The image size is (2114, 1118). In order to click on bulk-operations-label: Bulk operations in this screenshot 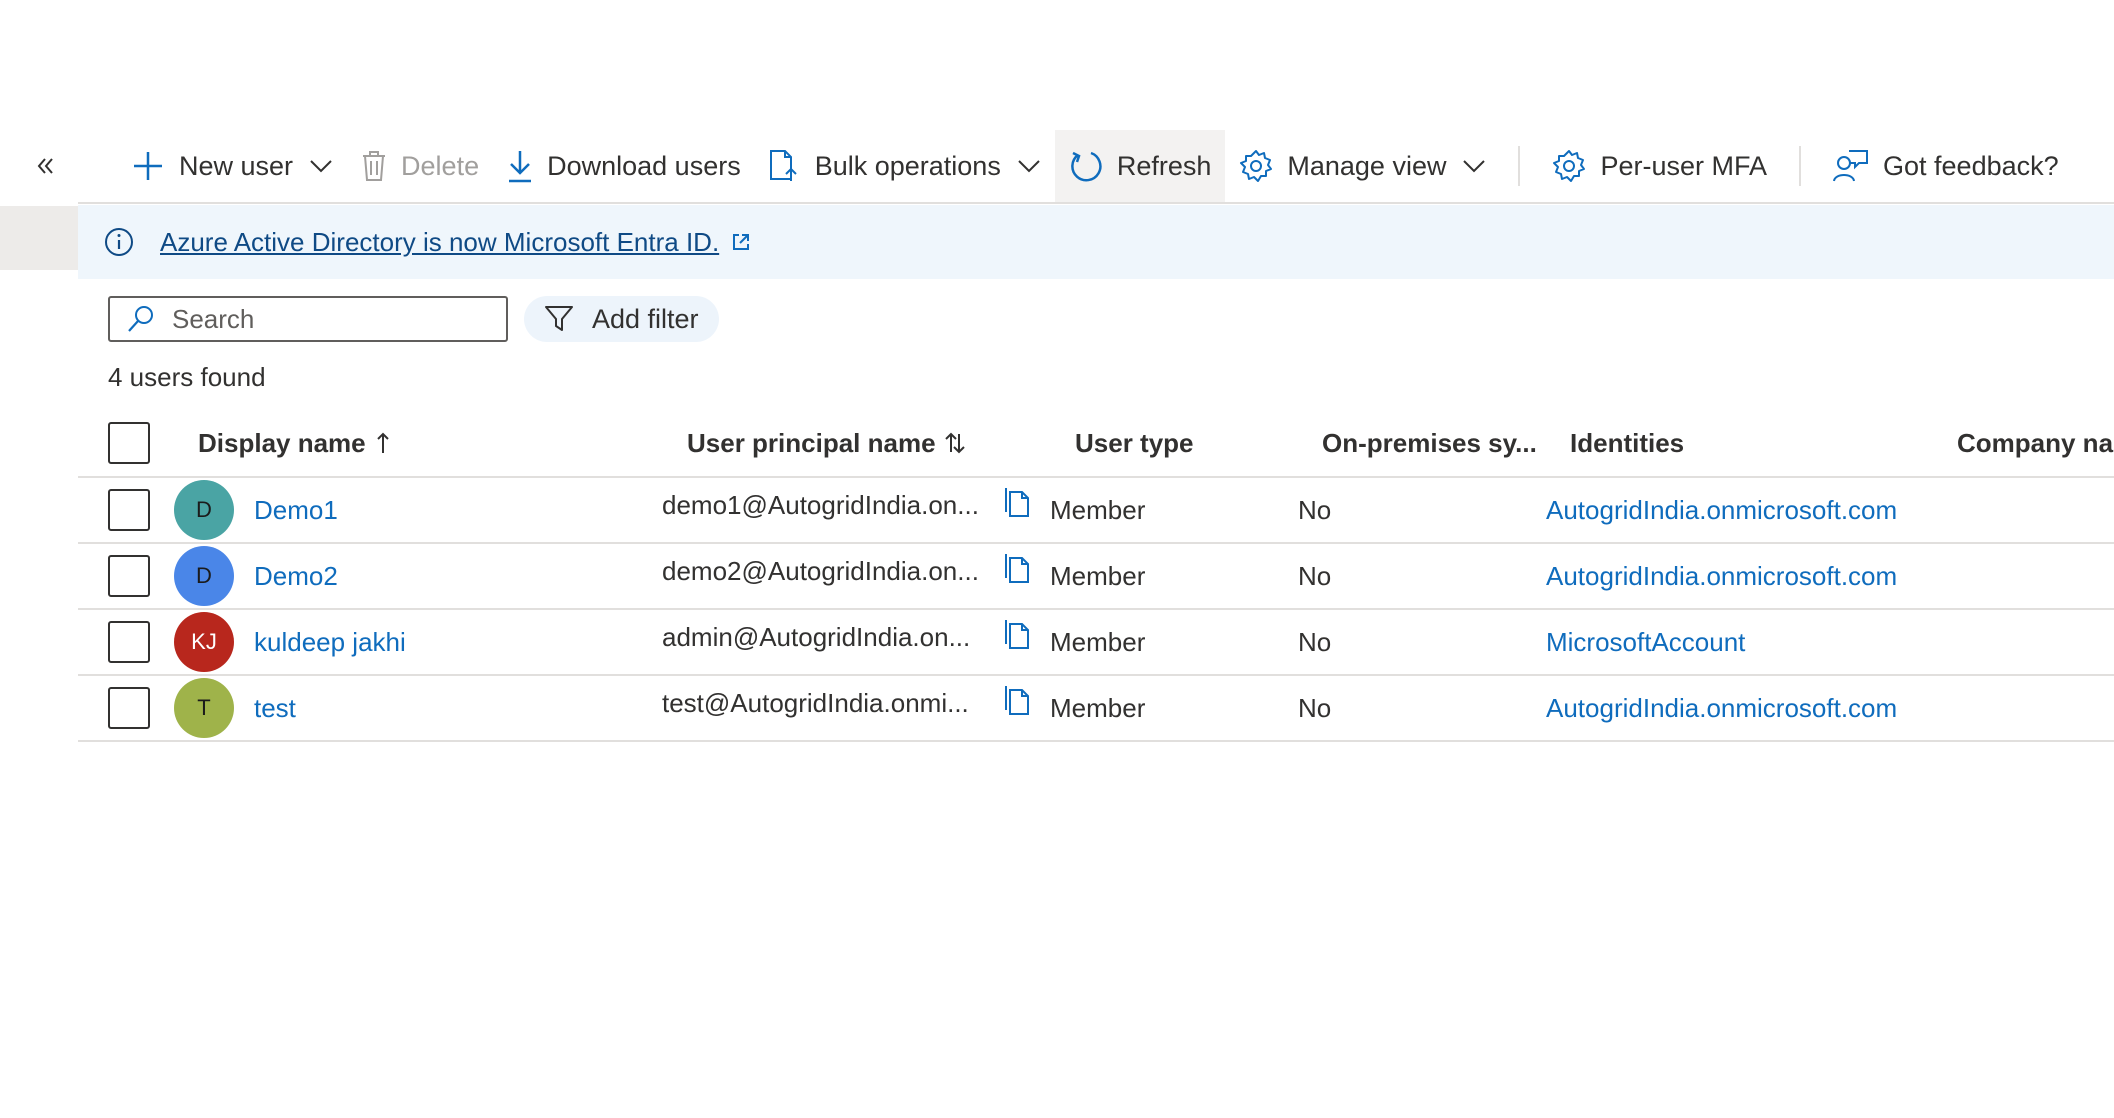, I will do `click(907, 165)`.